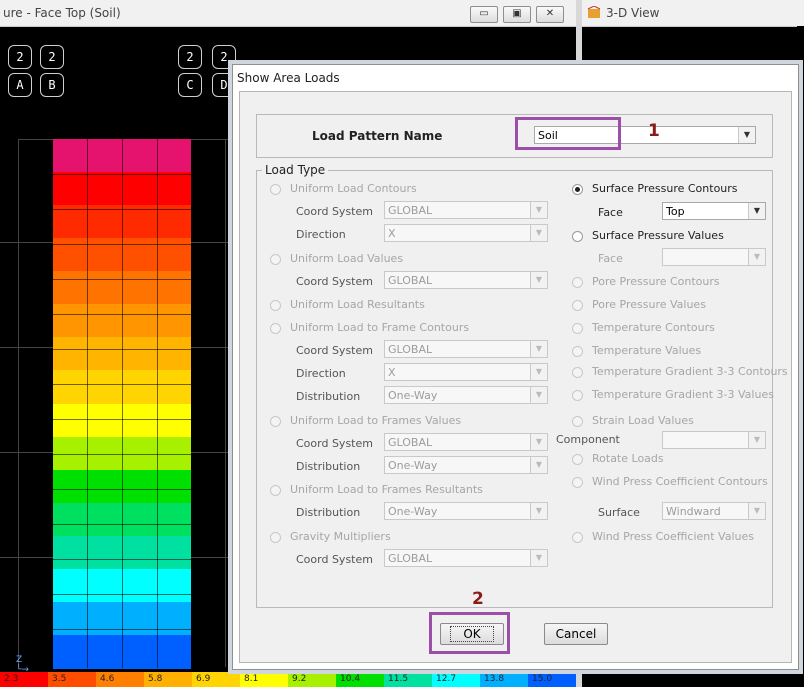  I want to click on load-pattern-highlight, so click(568, 133).